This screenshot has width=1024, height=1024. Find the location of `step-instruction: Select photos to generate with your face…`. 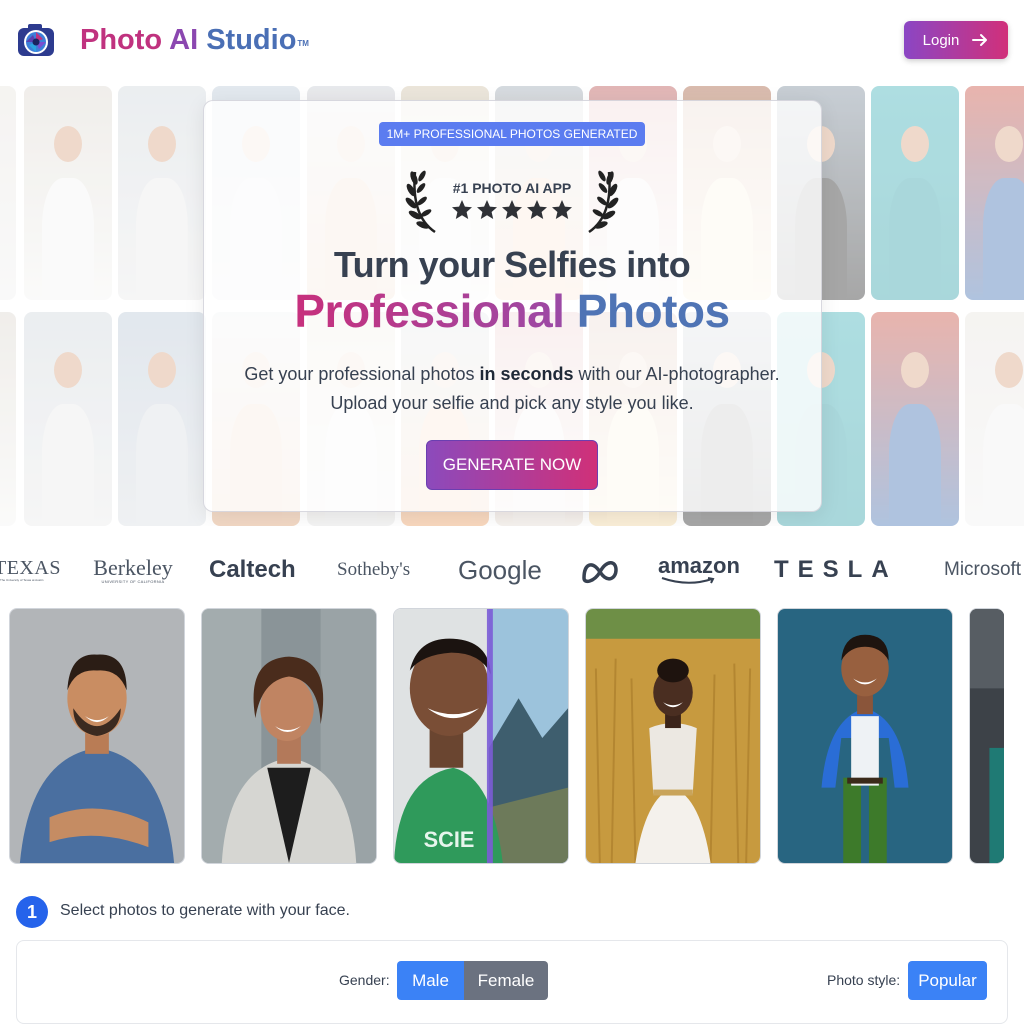

step-instruction: Select photos to generate with your face… is located at coordinates (205, 910).